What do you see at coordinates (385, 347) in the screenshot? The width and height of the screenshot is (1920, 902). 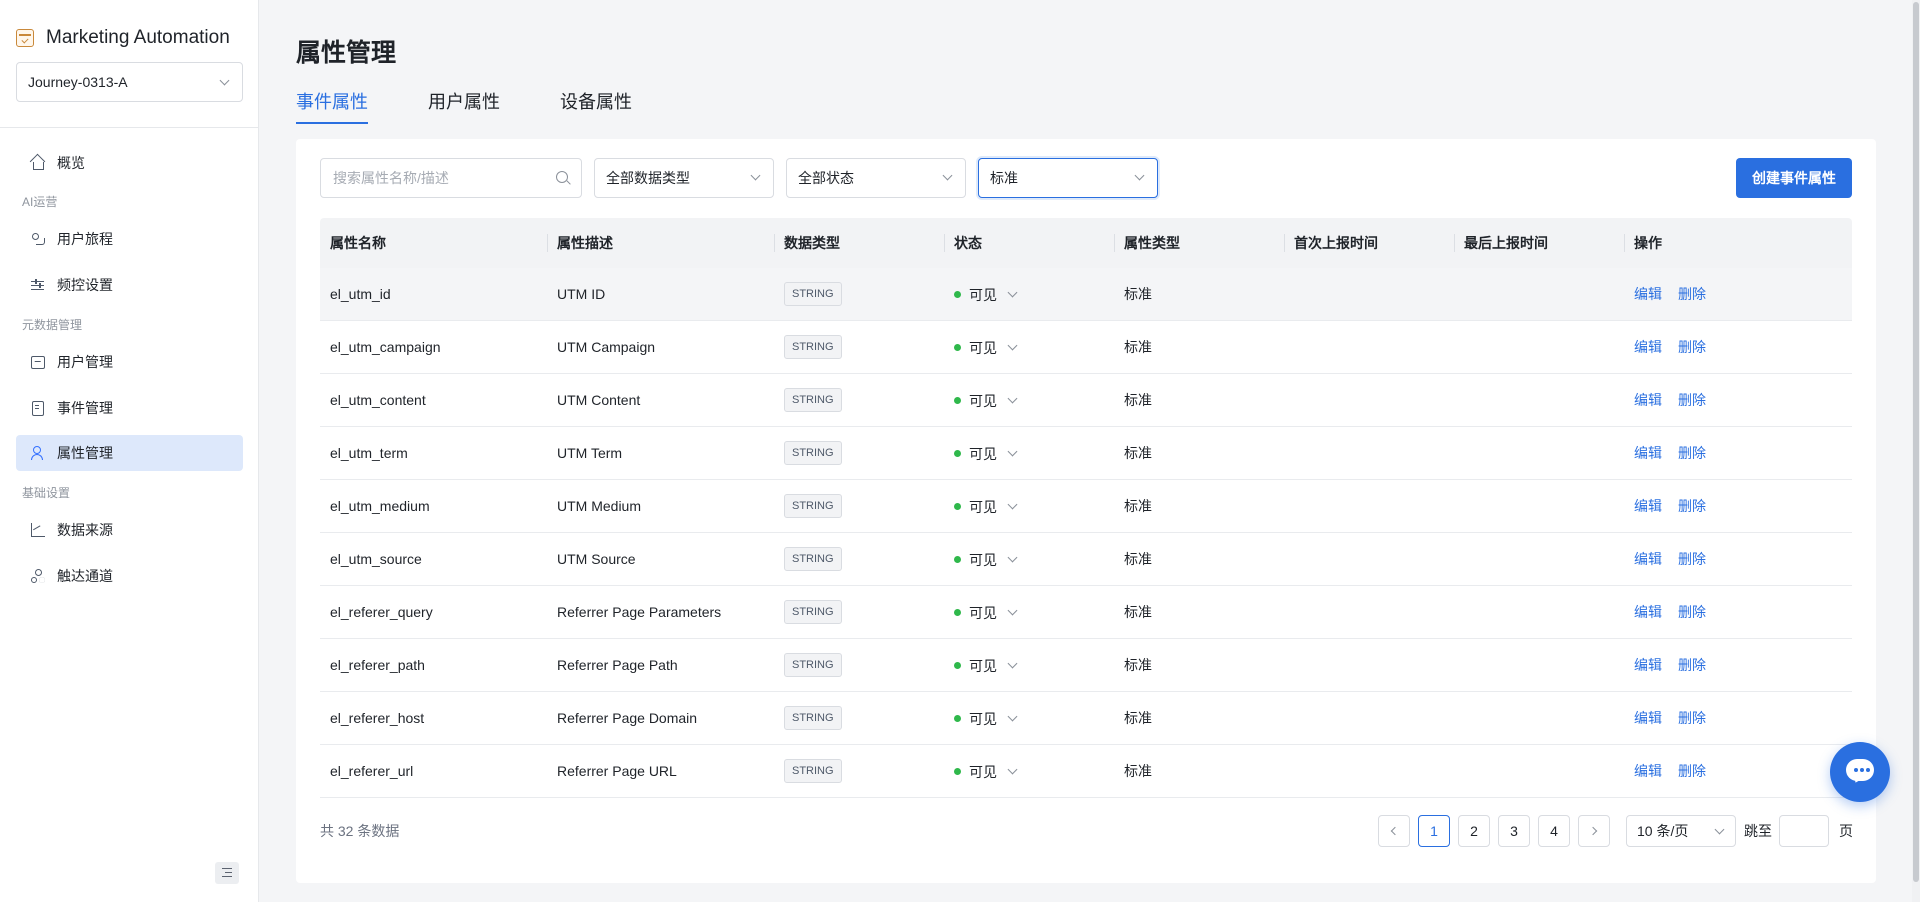 I see `cell-name: el_utm_campaign` at bounding box center [385, 347].